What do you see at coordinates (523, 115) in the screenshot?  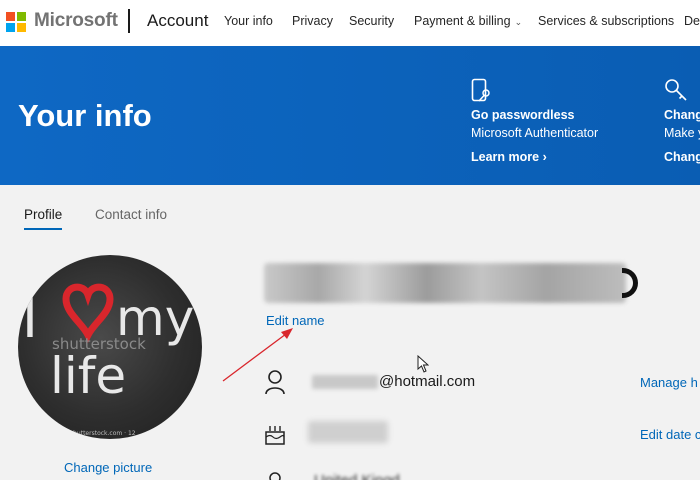 I see `promo-title: Go passwordless` at bounding box center [523, 115].